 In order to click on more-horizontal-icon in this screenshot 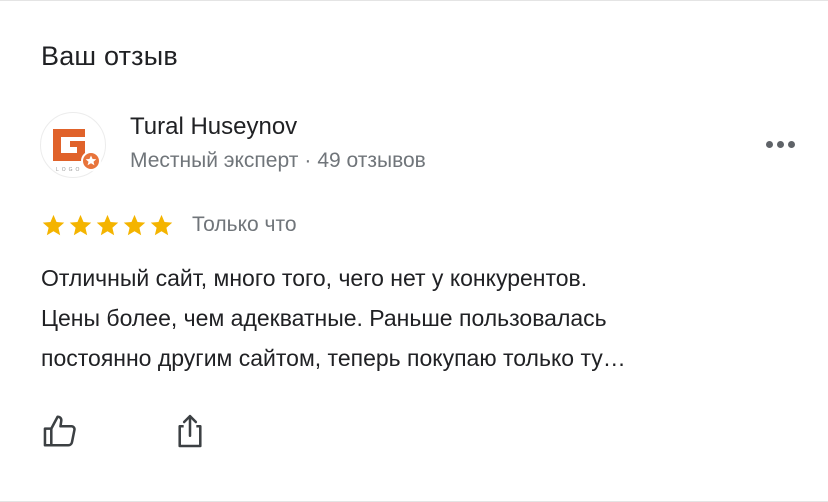, I will do `click(769, 144)`.